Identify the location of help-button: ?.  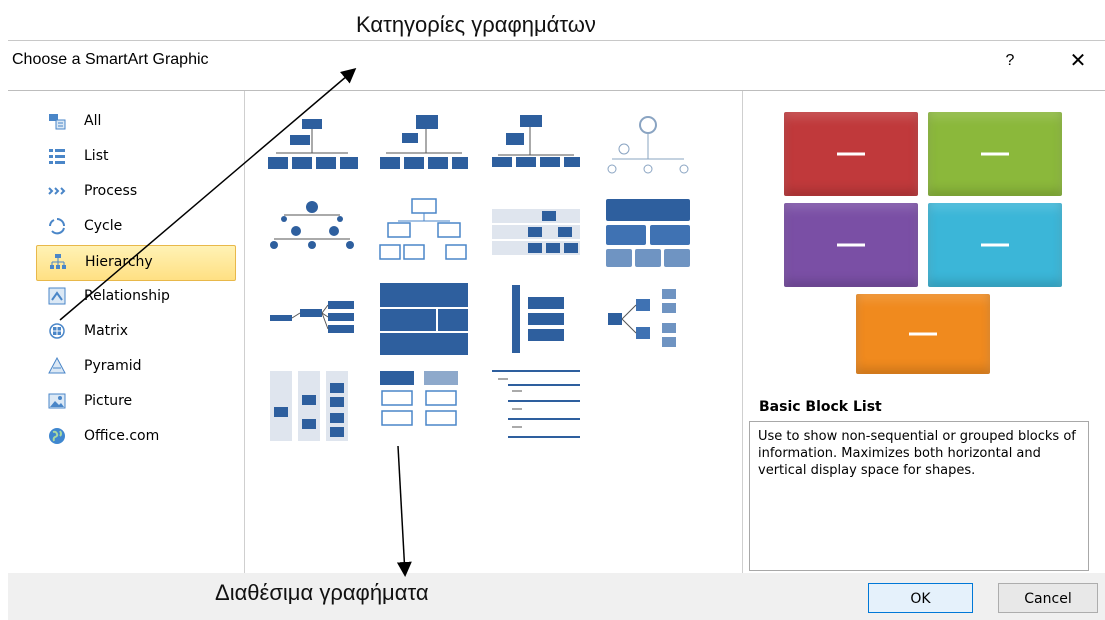
(1010, 61).